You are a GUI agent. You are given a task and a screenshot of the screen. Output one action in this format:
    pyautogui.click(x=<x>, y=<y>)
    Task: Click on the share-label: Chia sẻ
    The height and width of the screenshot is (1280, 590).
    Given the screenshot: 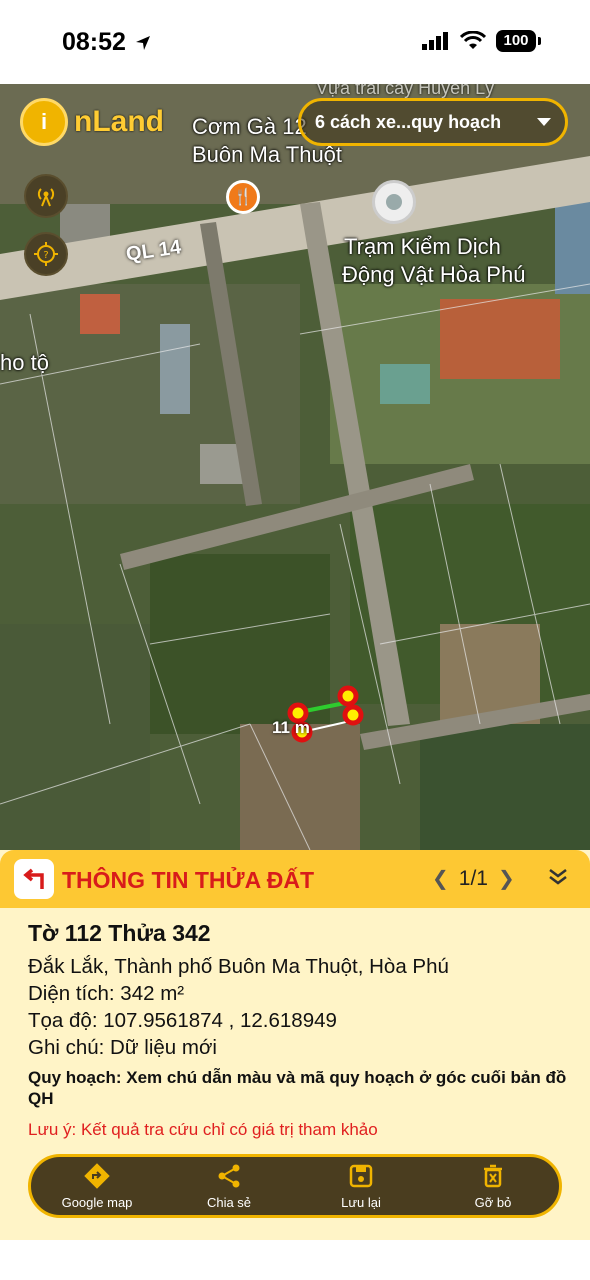 What is the action you would take?
    pyautogui.click(x=229, y=1202)
    